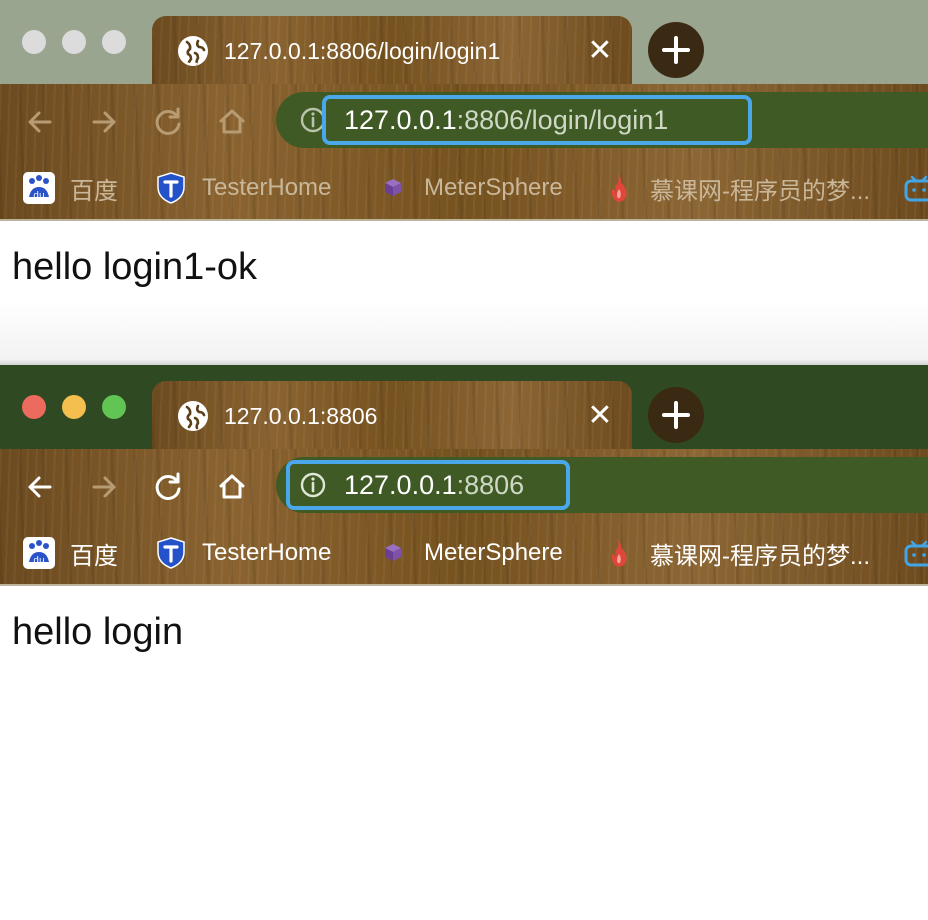 Image resolution: width=928 pixels, height=920 pixels. I want to click on tab-title: 127.0.0.1:8806, so click(301, 416).